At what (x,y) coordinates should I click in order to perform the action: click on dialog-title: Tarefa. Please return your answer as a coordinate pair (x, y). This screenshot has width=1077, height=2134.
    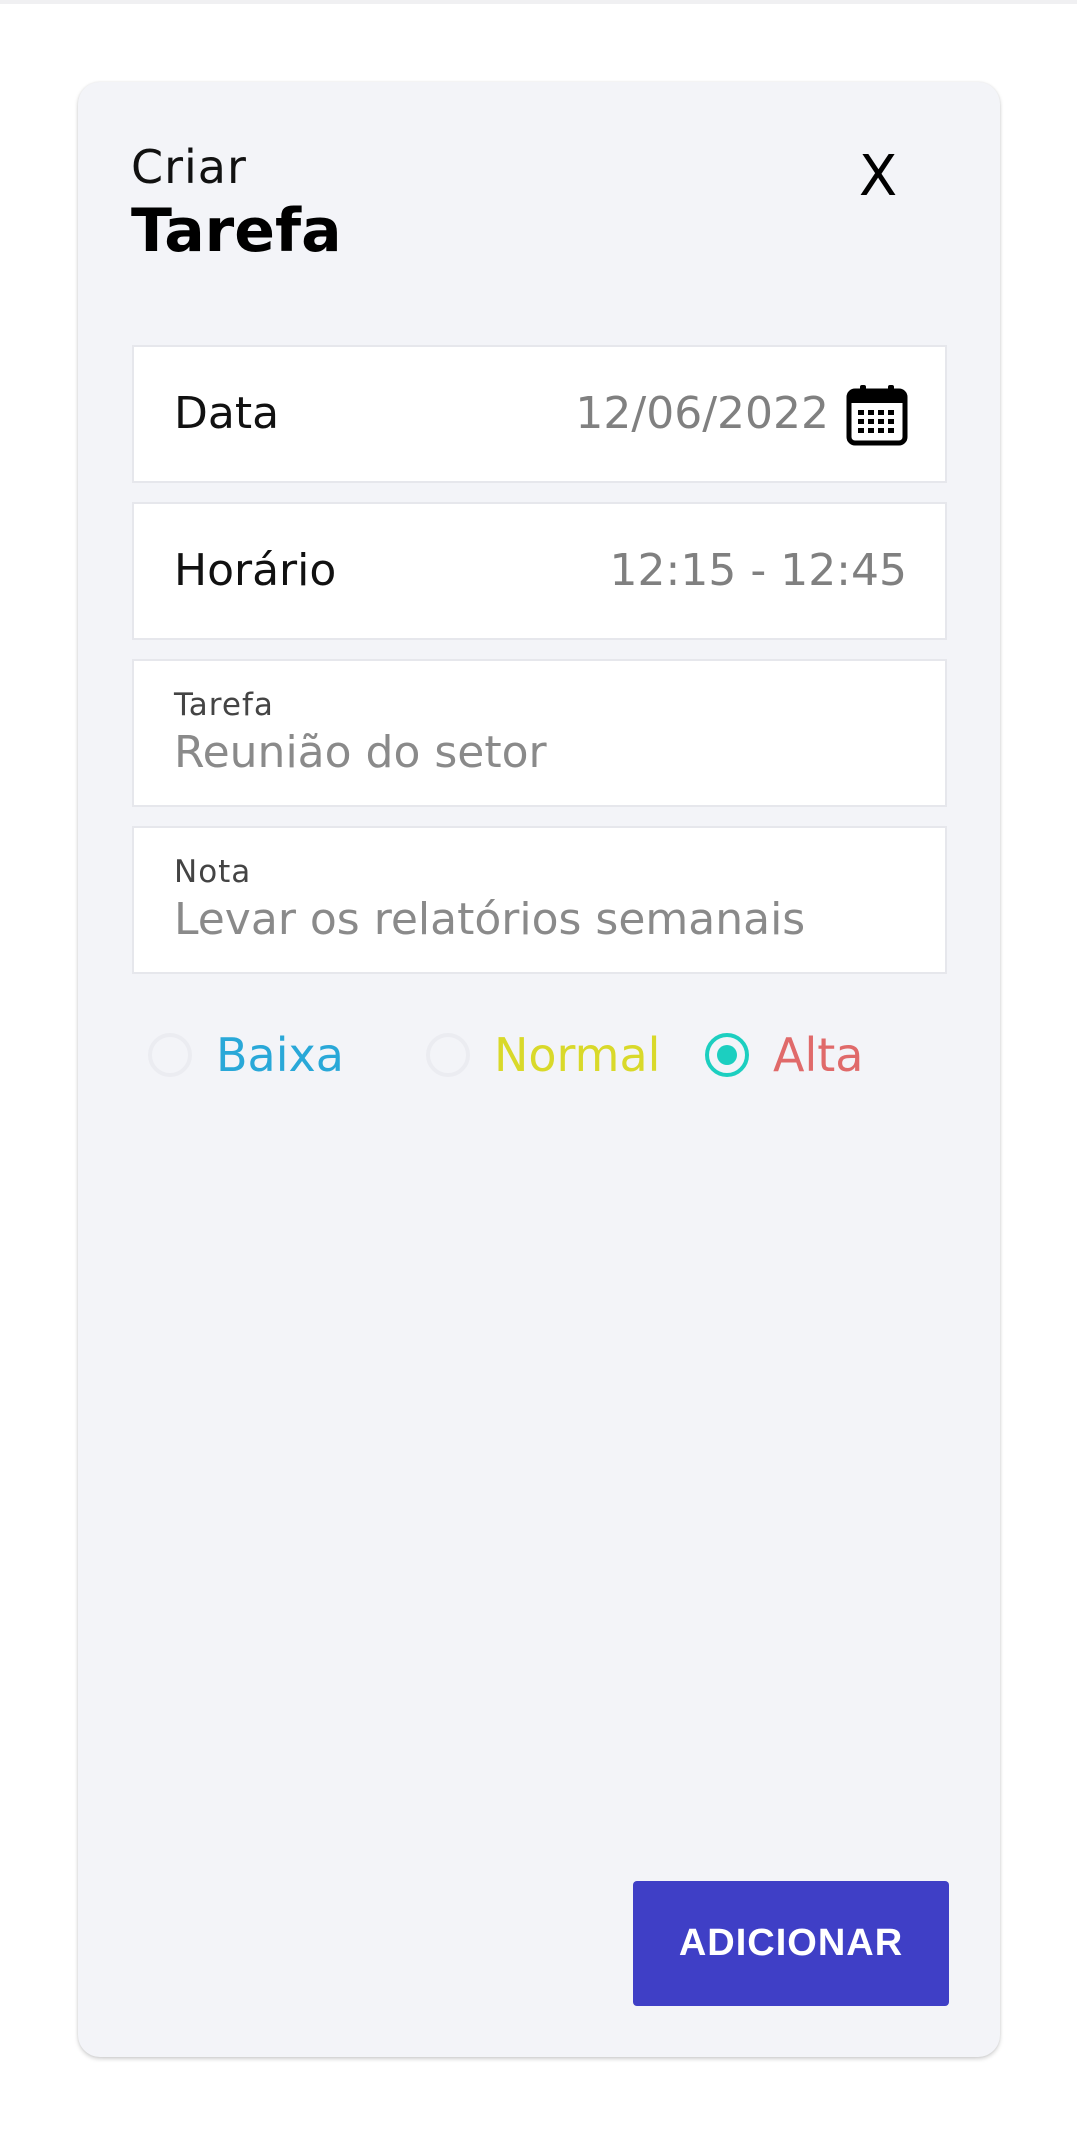
    Looking at the image, I should click on (236, 231).